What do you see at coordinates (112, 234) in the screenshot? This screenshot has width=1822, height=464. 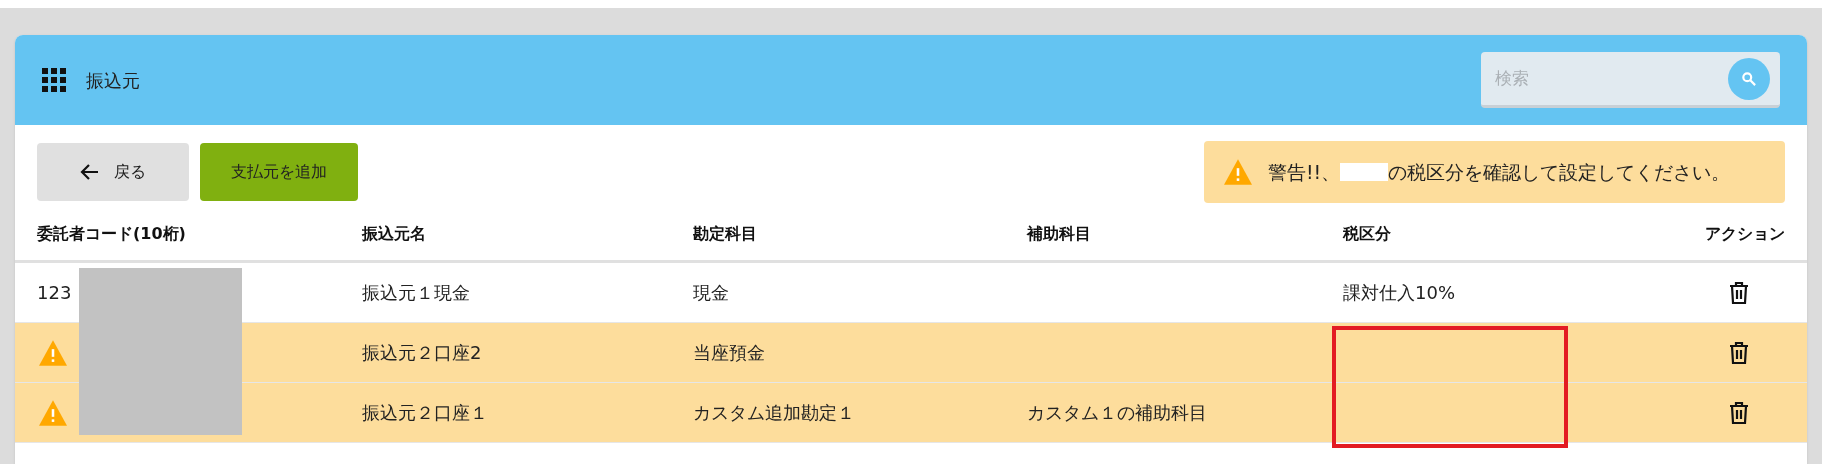 I see `column-header: 委託者コード(10桁)` at bounding box center [112, 234].